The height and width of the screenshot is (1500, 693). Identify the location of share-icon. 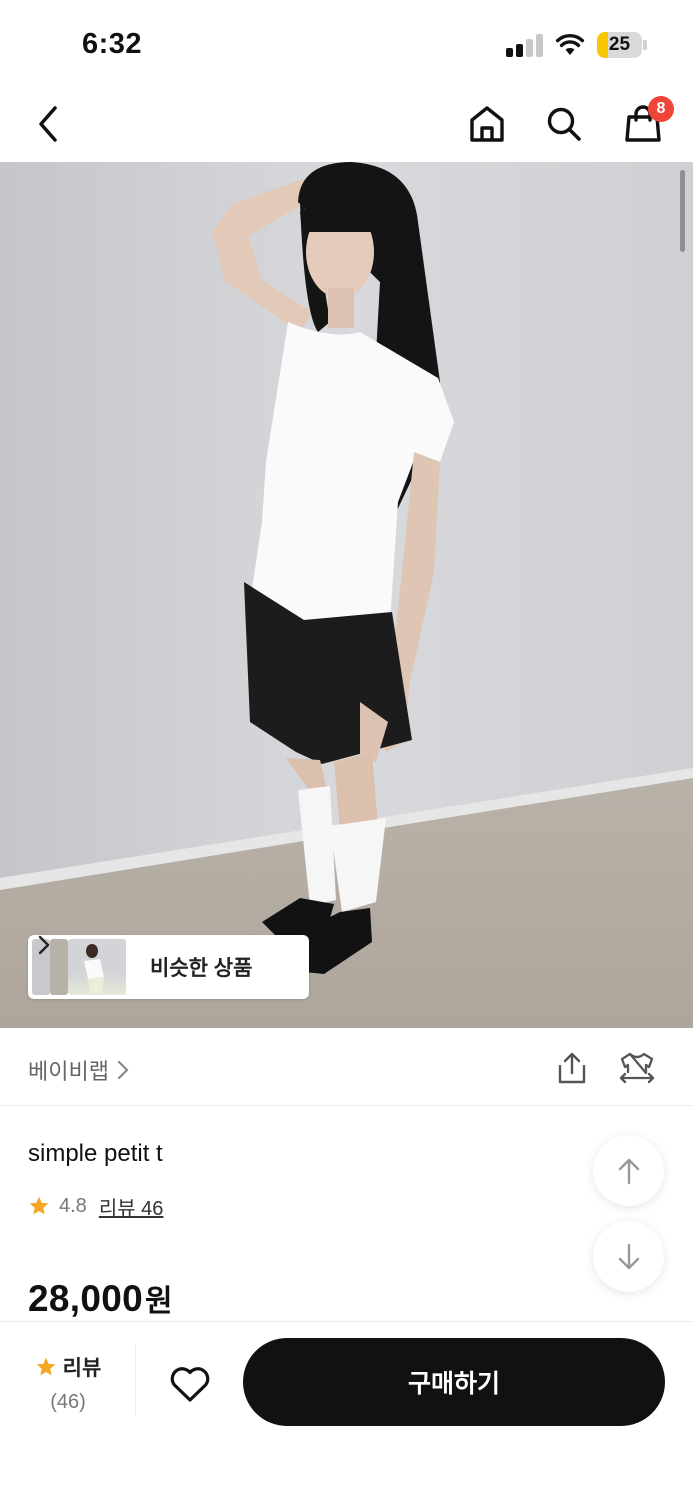
(572, 1068).